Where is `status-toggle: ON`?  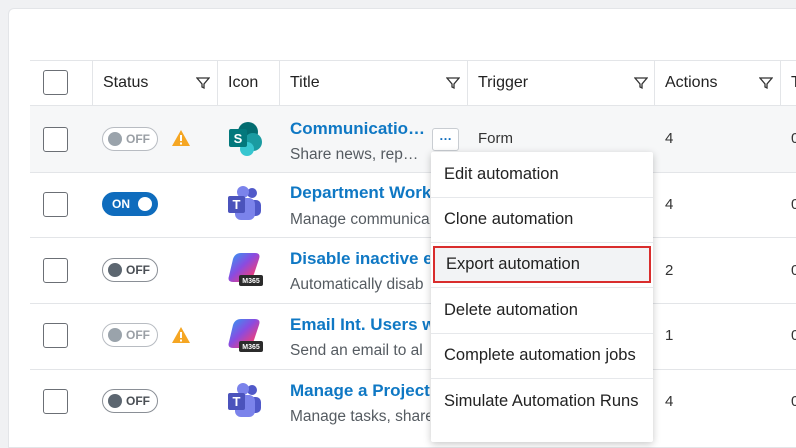 status-toggle: ON is located at coordinates (130, 204).